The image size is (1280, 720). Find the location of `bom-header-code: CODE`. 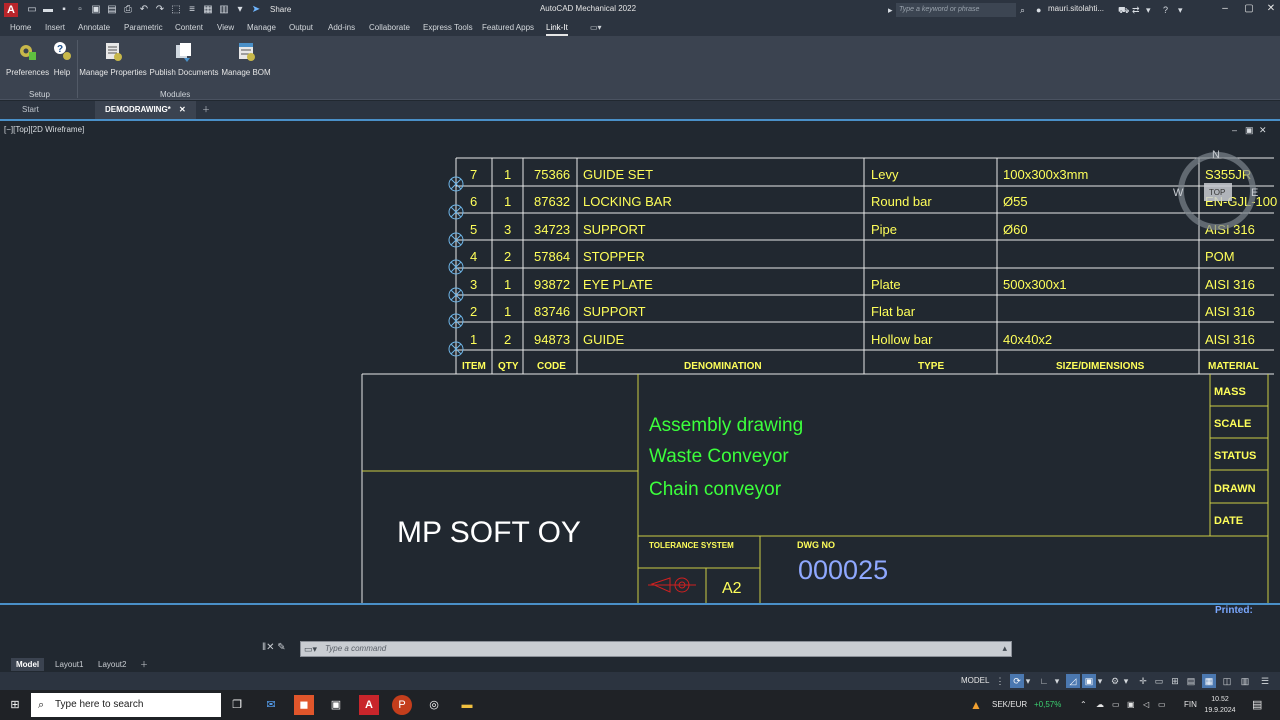

bom-header-code: CODE is located at coordinates (551, 366).